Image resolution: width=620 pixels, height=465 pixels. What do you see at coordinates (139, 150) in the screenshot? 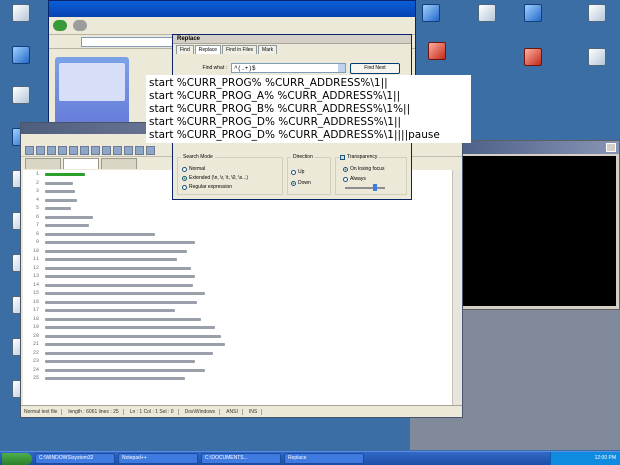
I see `redo-icon` at bounding box center [139, 150].